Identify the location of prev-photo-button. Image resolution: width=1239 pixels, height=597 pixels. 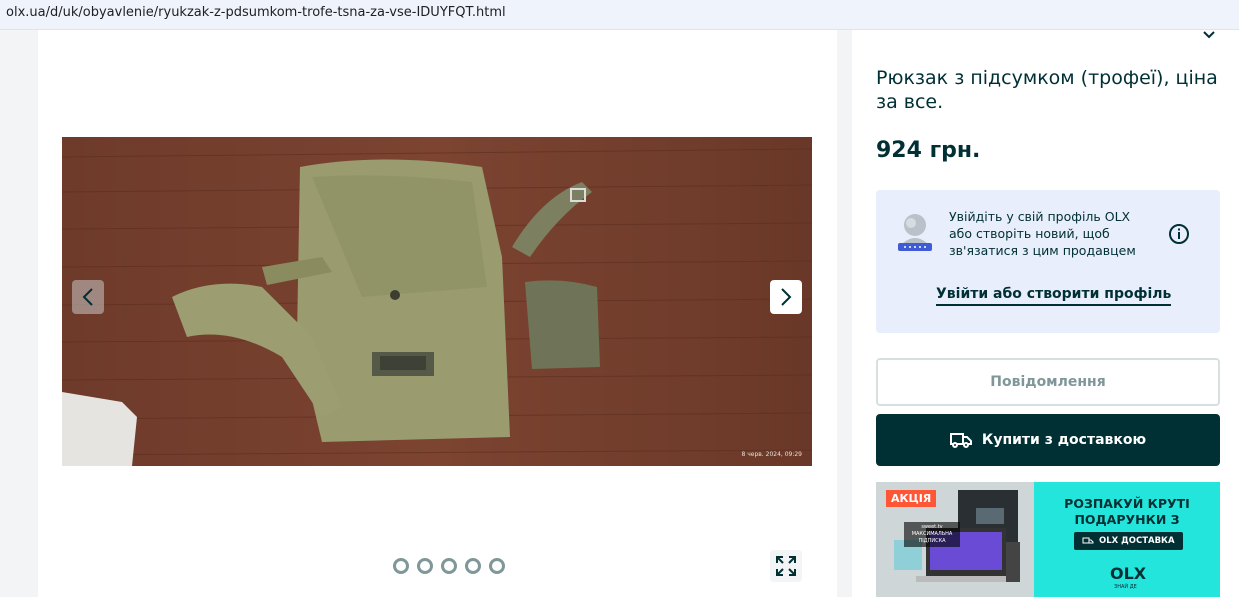
(88, 297).